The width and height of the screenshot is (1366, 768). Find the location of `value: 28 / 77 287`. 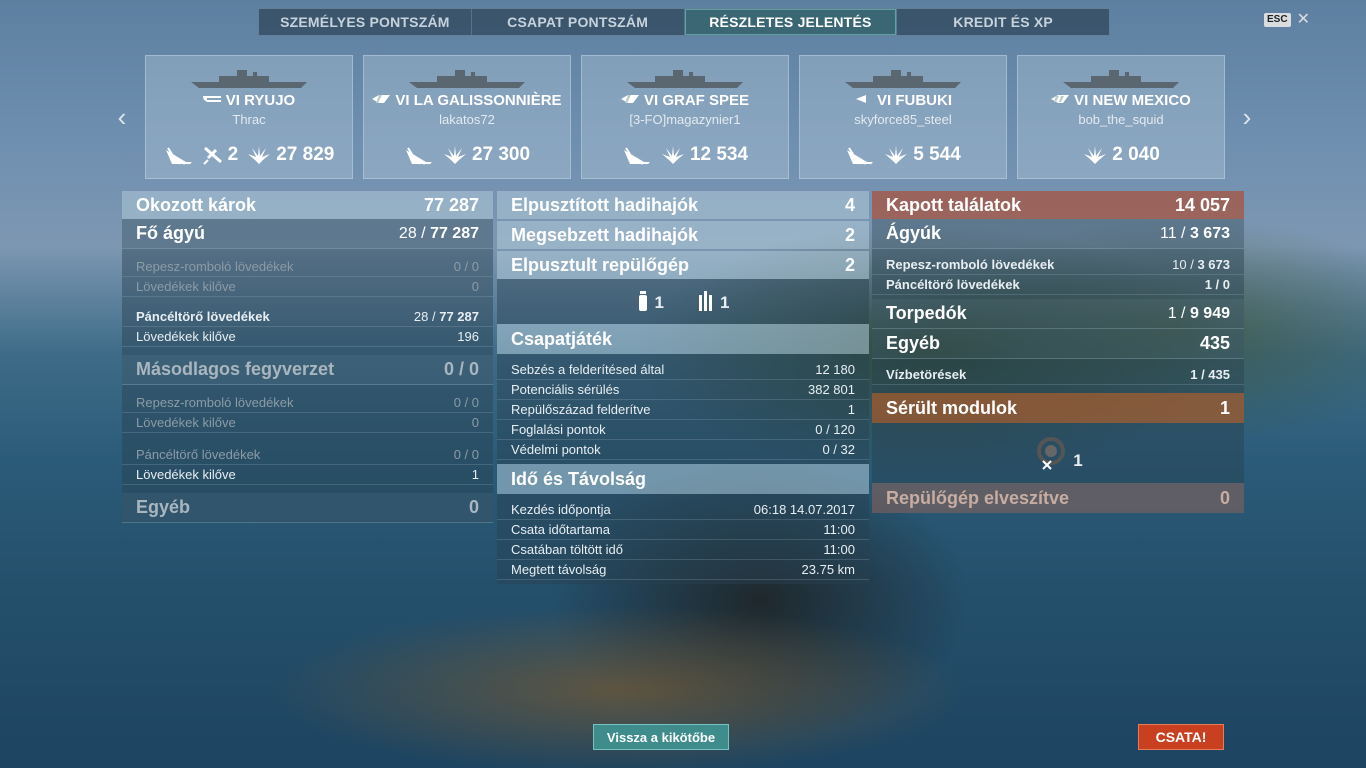

value: 28 / 77 287 is located at coordinates (438, 233).